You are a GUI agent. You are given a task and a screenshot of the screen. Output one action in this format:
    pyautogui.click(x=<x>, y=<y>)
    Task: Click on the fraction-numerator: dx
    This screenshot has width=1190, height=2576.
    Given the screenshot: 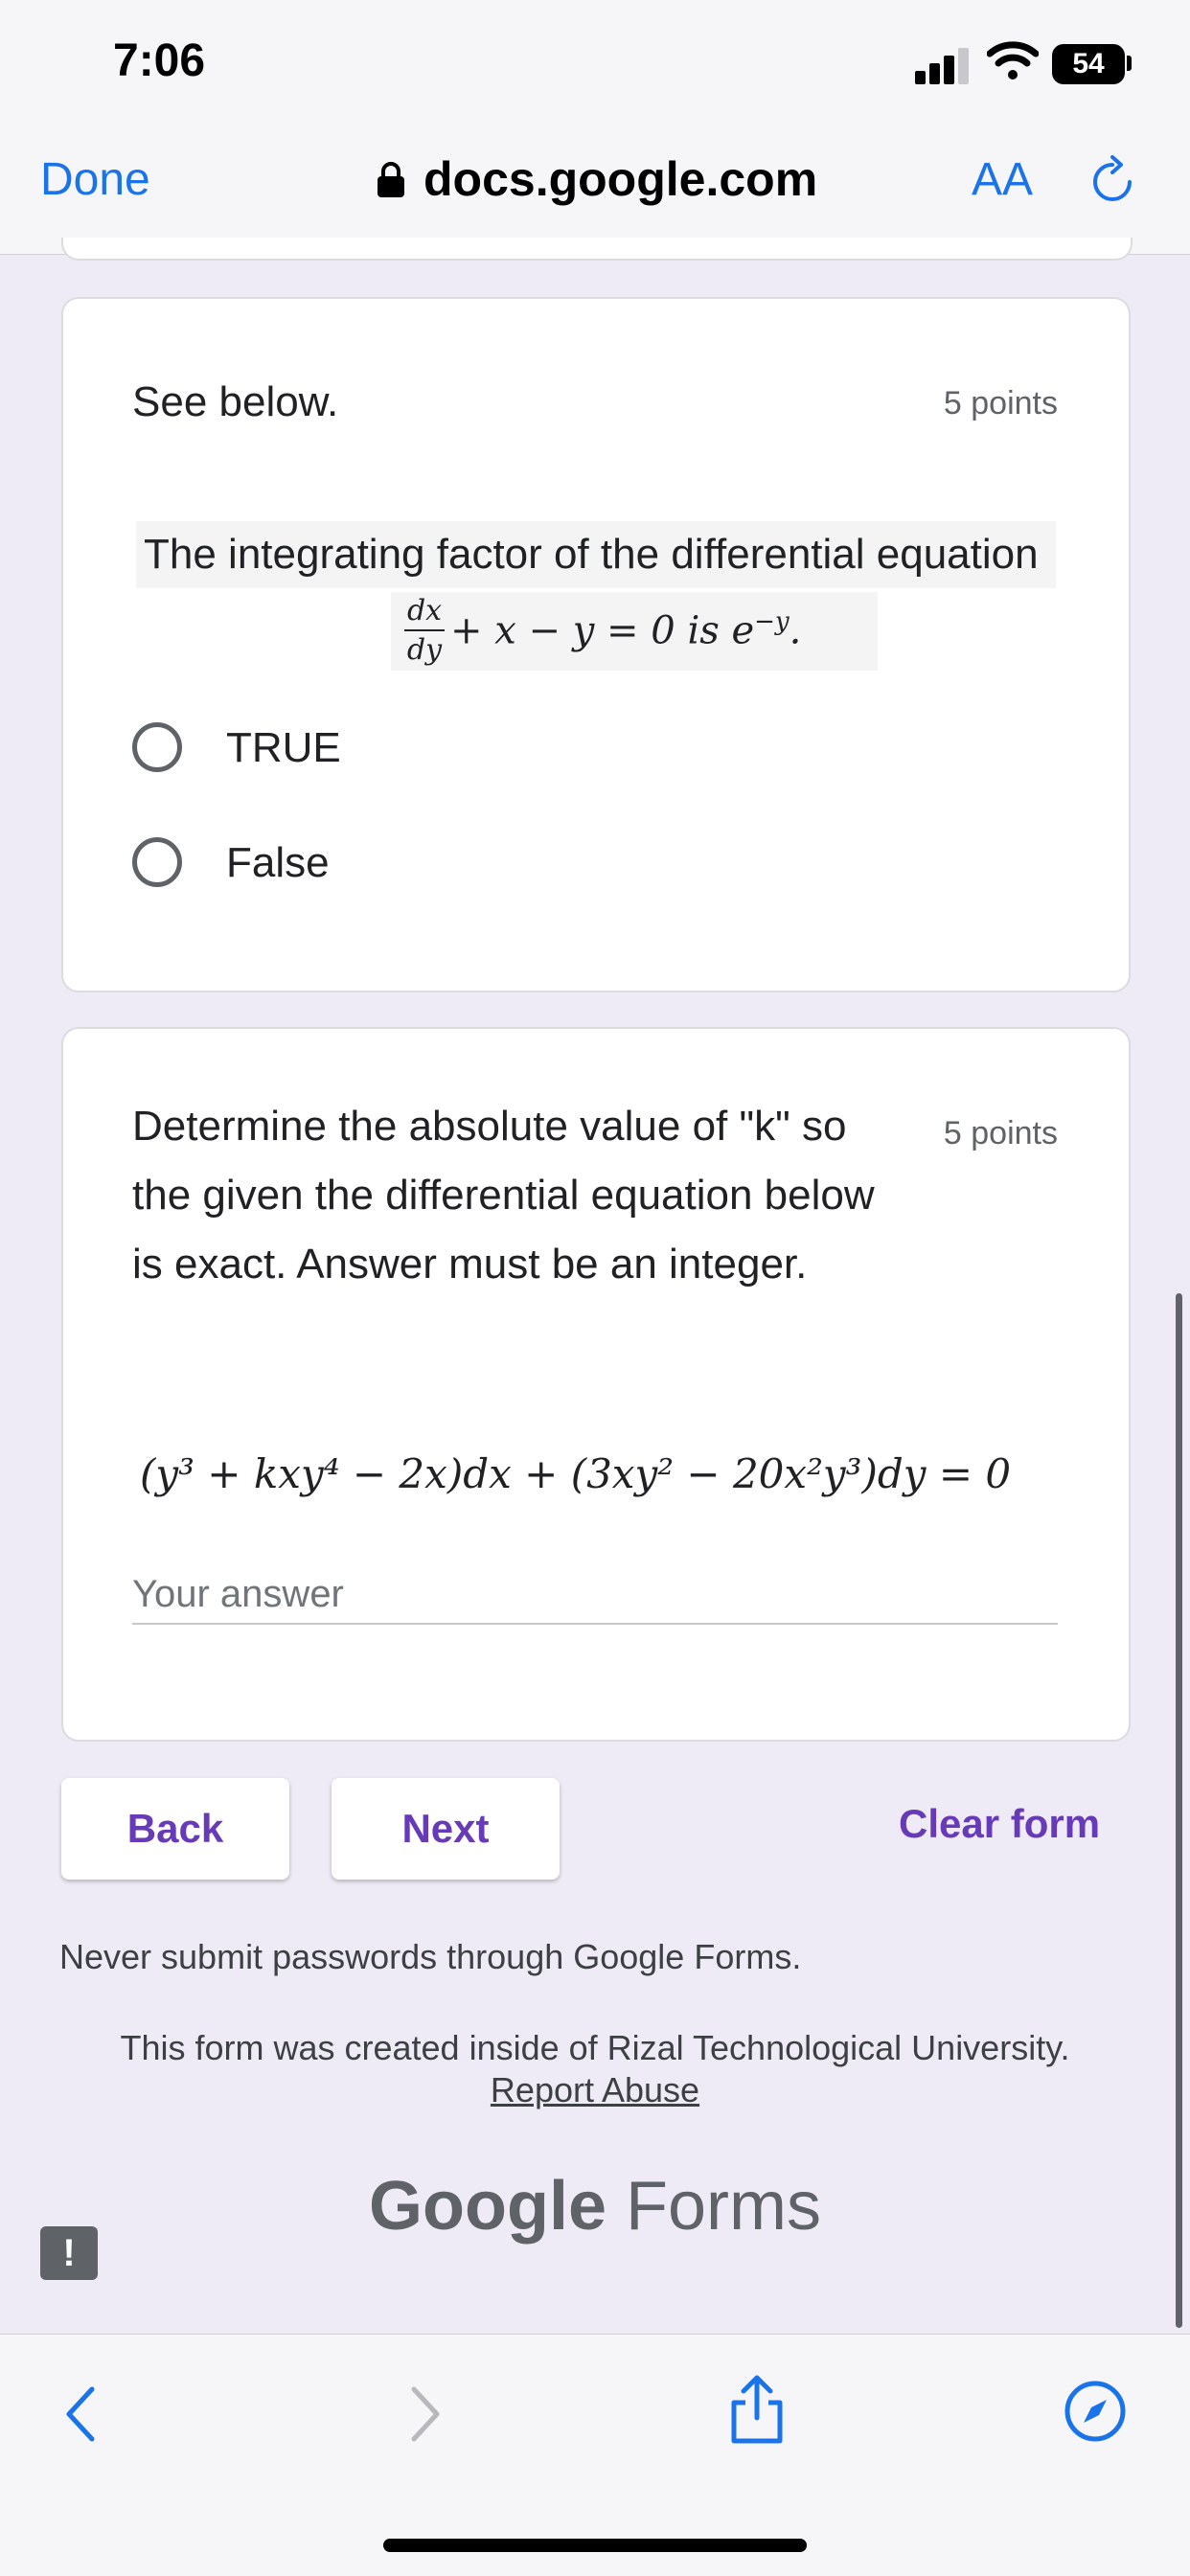 What is the action you would take?
    pyautogui.click(x=425, y=611)
    